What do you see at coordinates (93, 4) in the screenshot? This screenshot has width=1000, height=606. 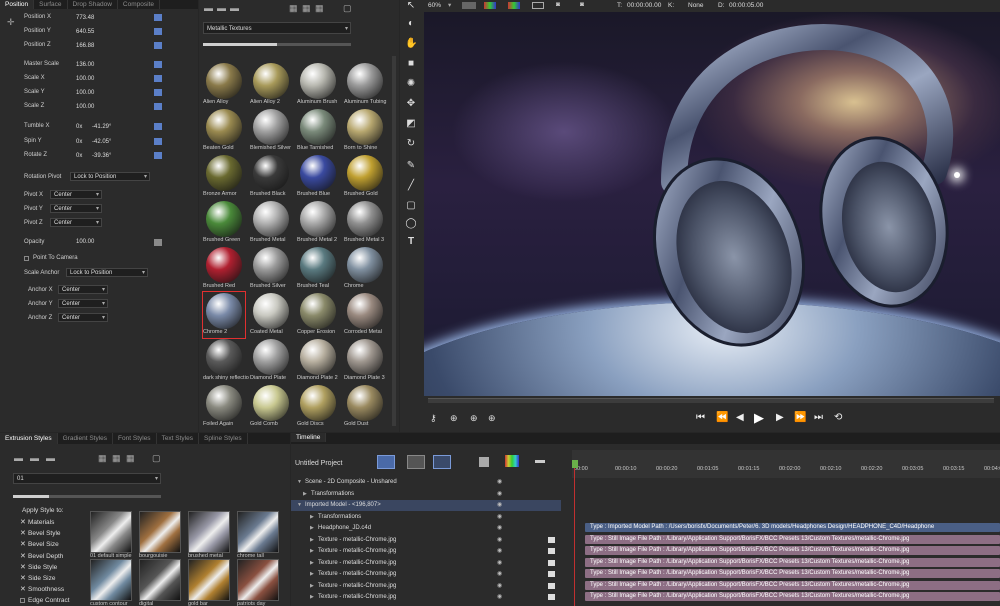 I see `tab-drop-shadow: Drop Shadow` at bounding box center [93, 4].